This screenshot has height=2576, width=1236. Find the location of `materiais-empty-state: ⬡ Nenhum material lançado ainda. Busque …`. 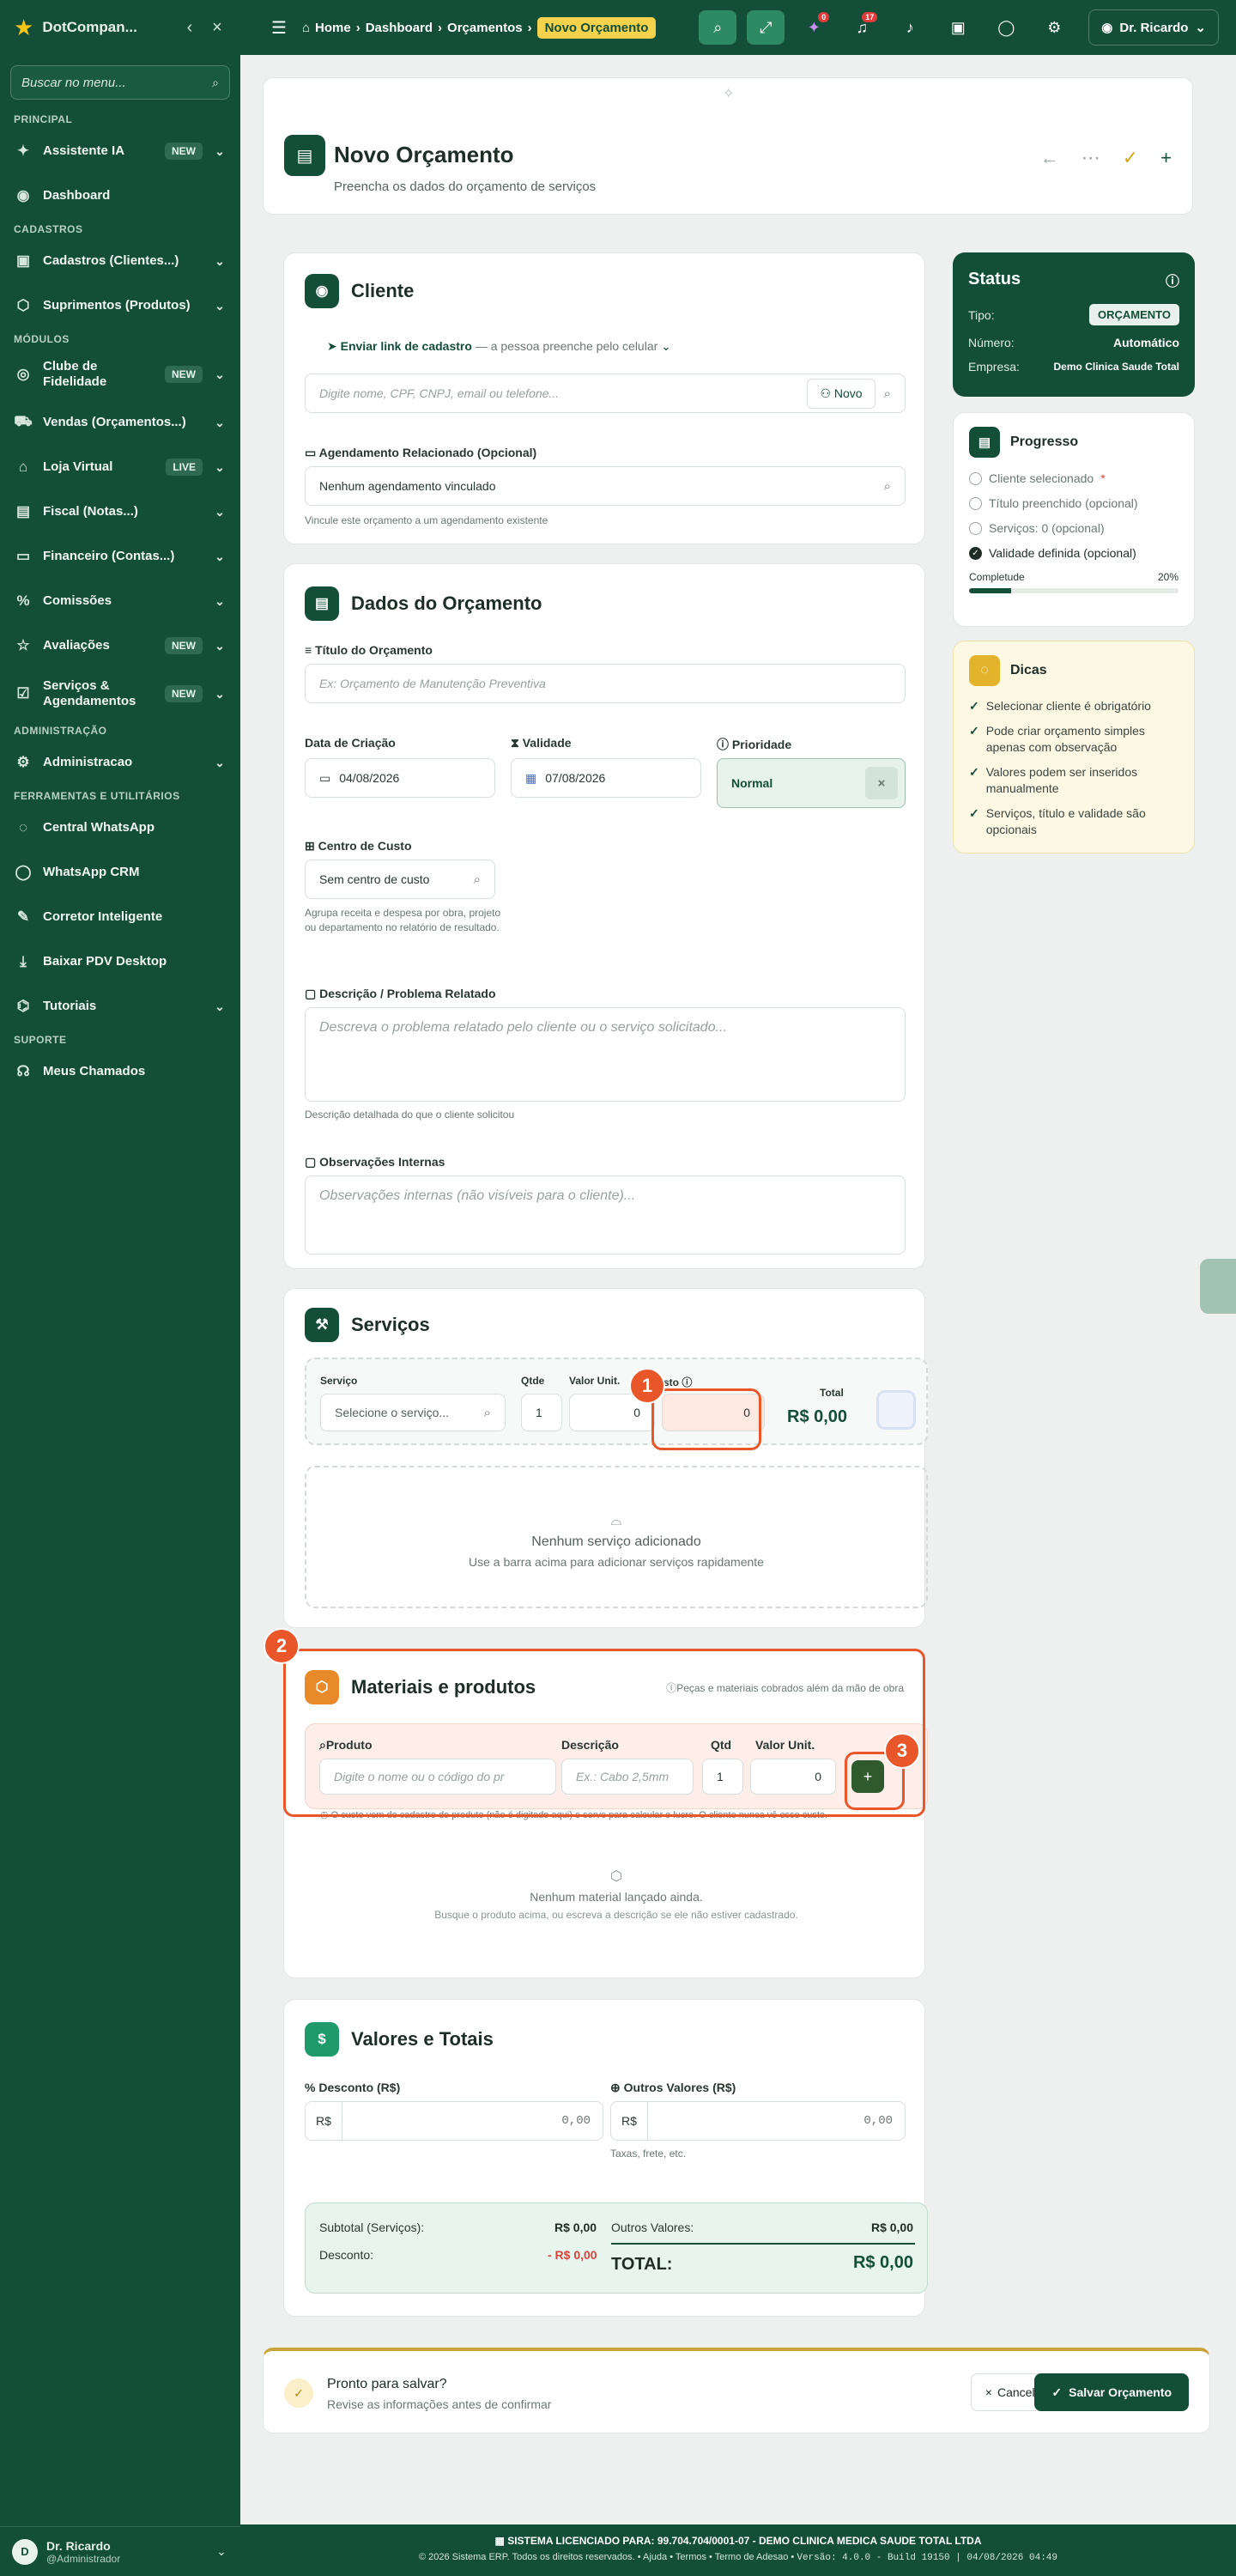

materiais-empty-state: ⬡ Nenhum material lançado ainda. Busque … is located at coordinates (616, 1899).